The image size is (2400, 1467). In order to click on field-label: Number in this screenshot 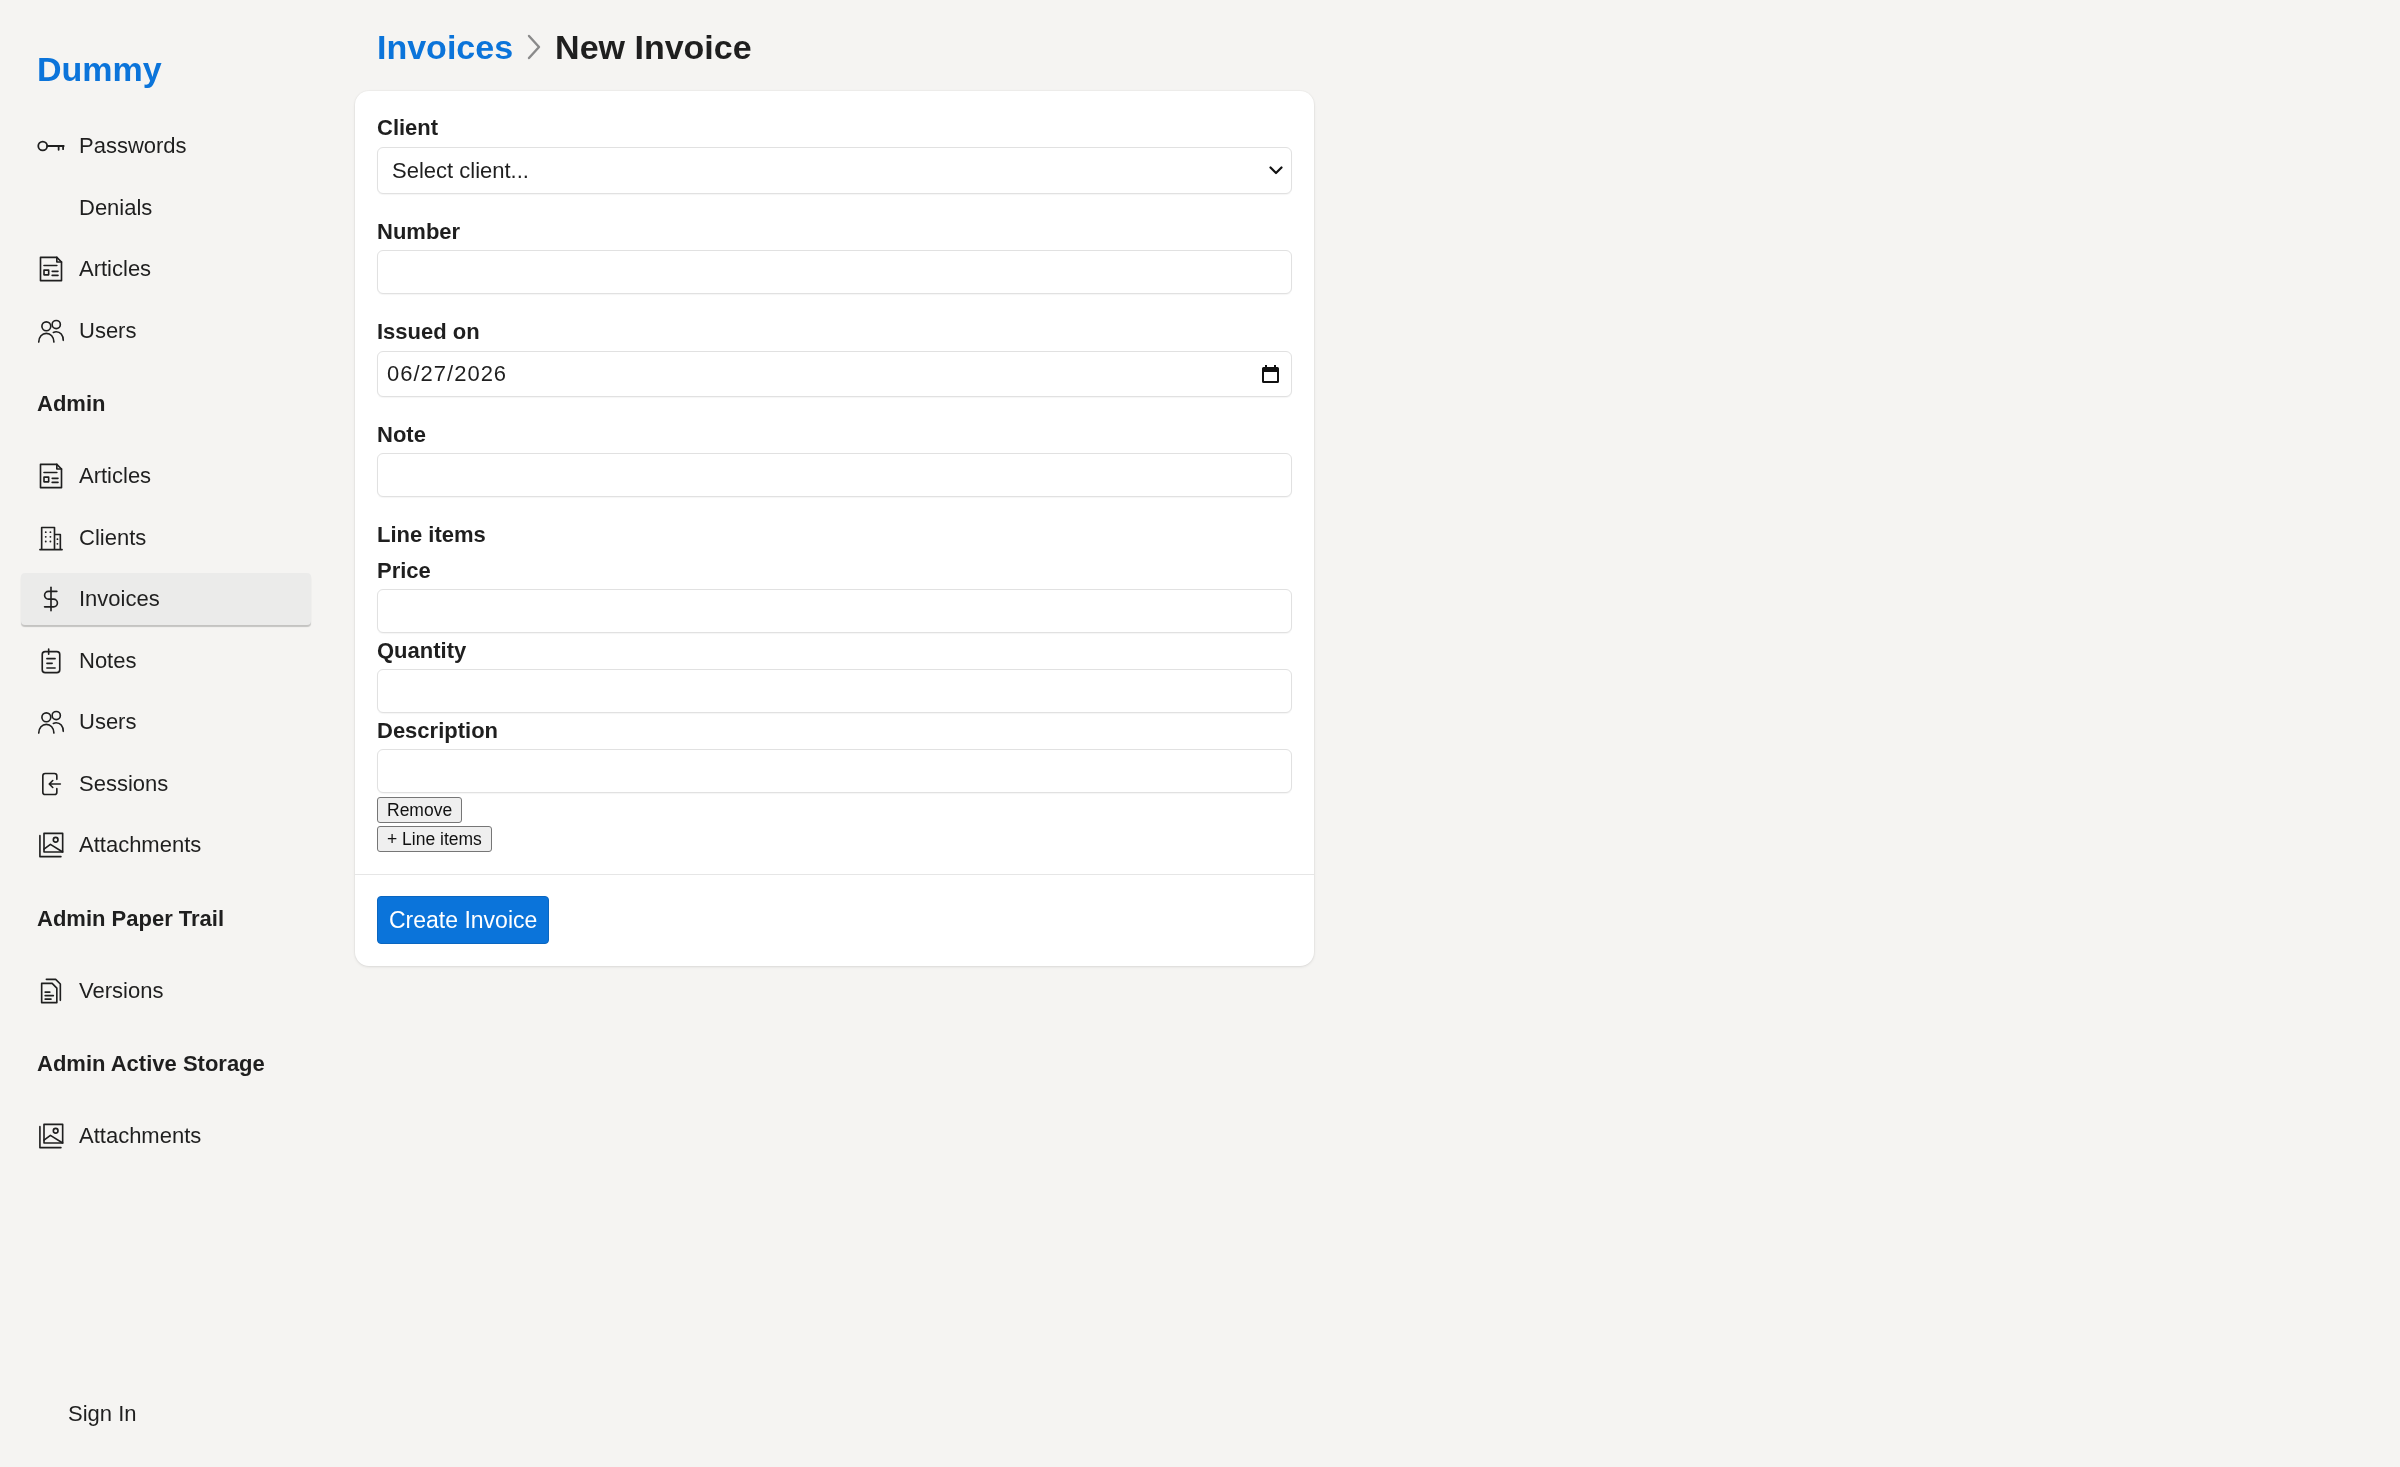, I will do `click(419, 232)`.